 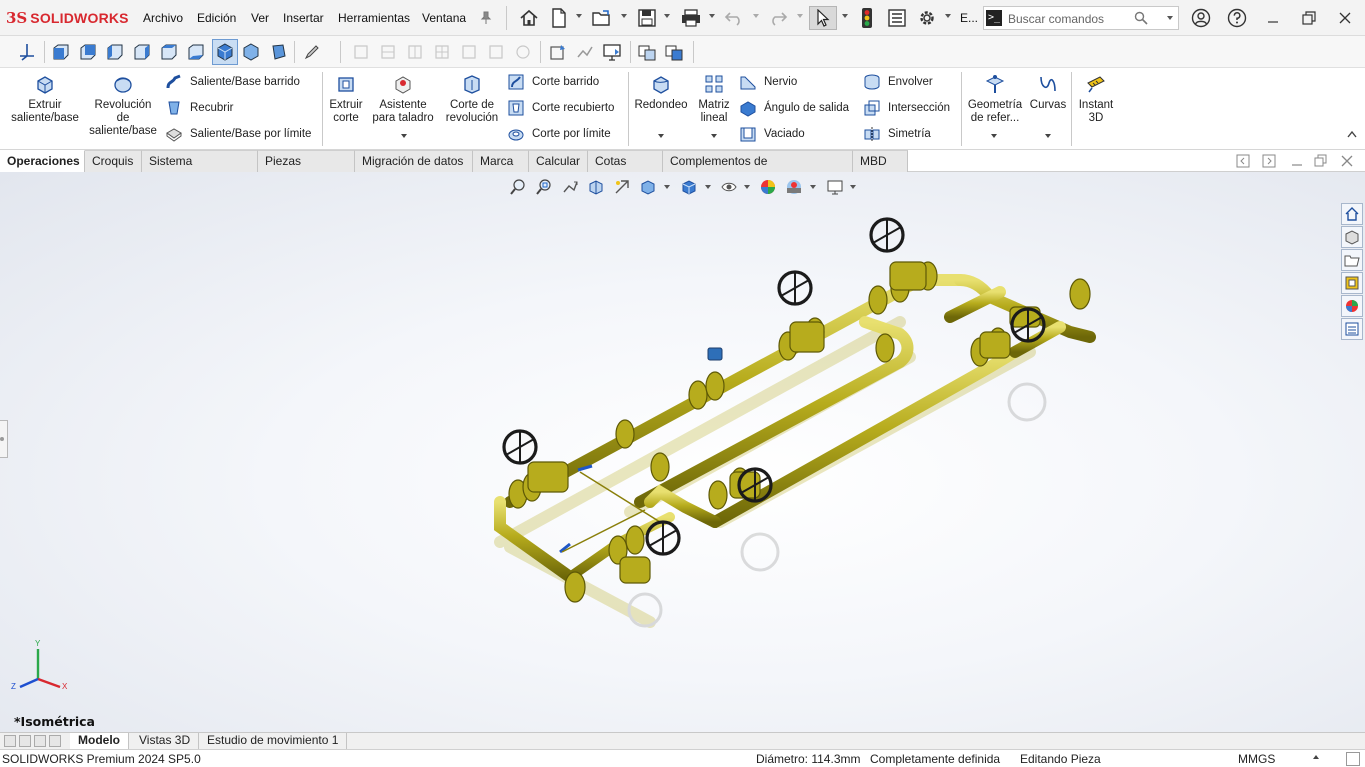 I want to click on tab-estudio-movimiento: Estudio de movimiento 1, so click(x=273, y=741).